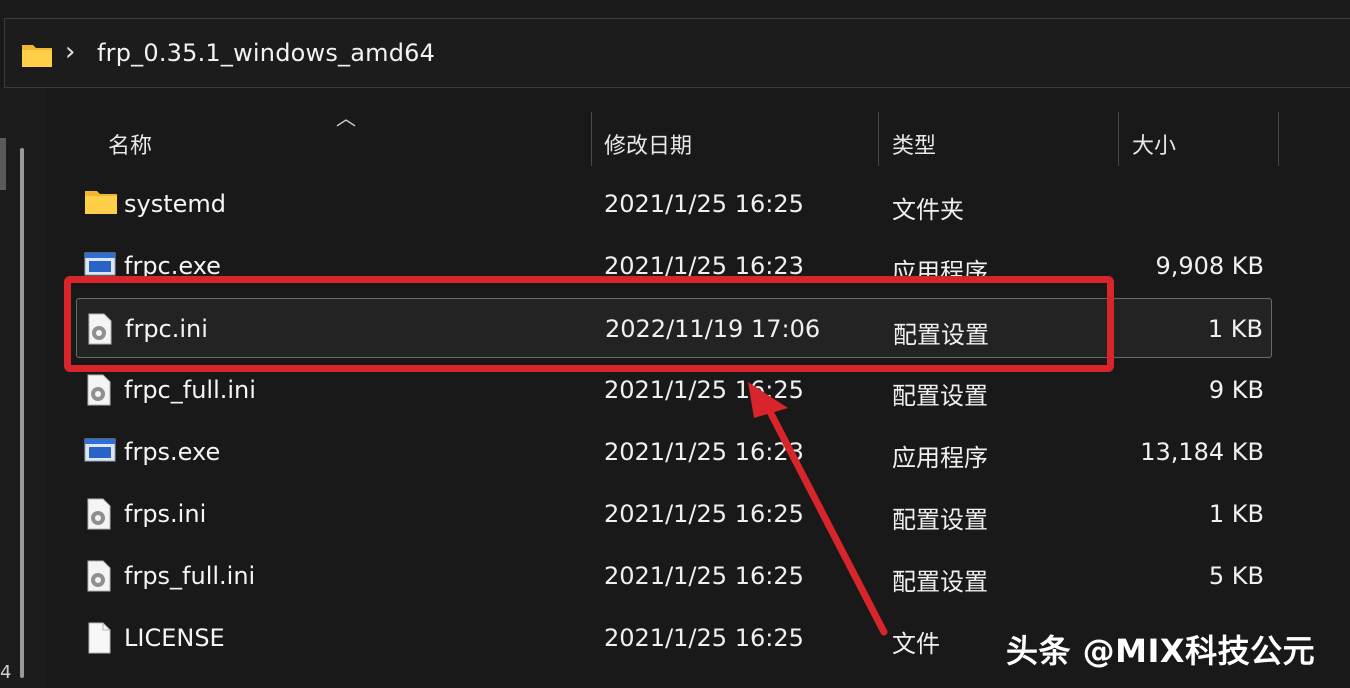 This screenshot has width=1350, height=688. What do you see at coordinates (1236, 390) in the screenshot?
I see `file-size: 9 KB` at bounding box center [1236, 390].